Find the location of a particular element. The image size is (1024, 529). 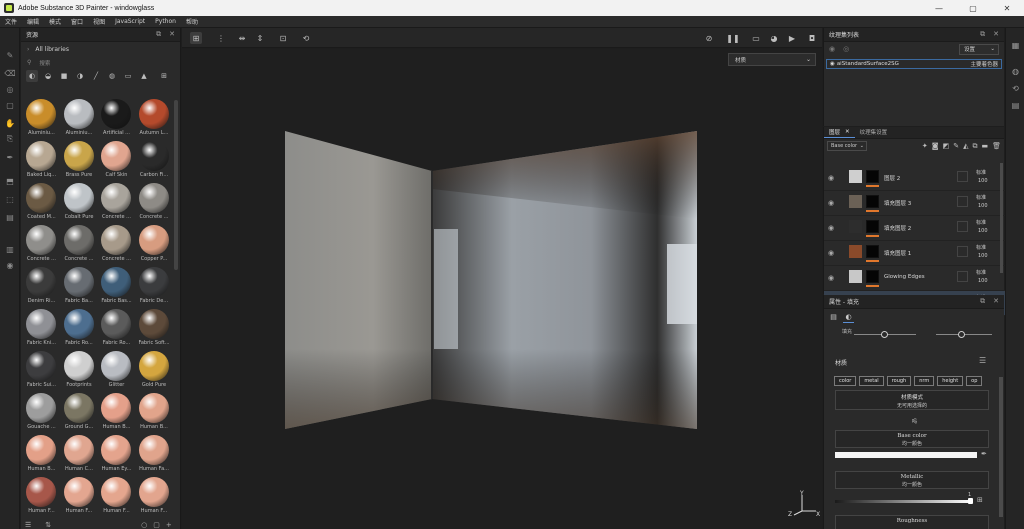

camera-icon: ▶ is located at coordinates (792, 38).